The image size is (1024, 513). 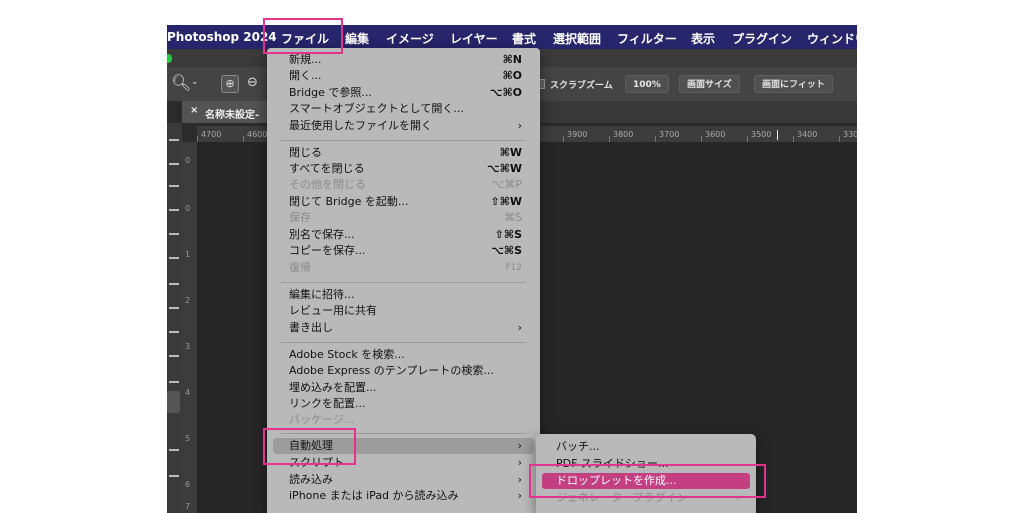 I want to click on menu-item-label: スクリプト, so click(x=316, y=462).